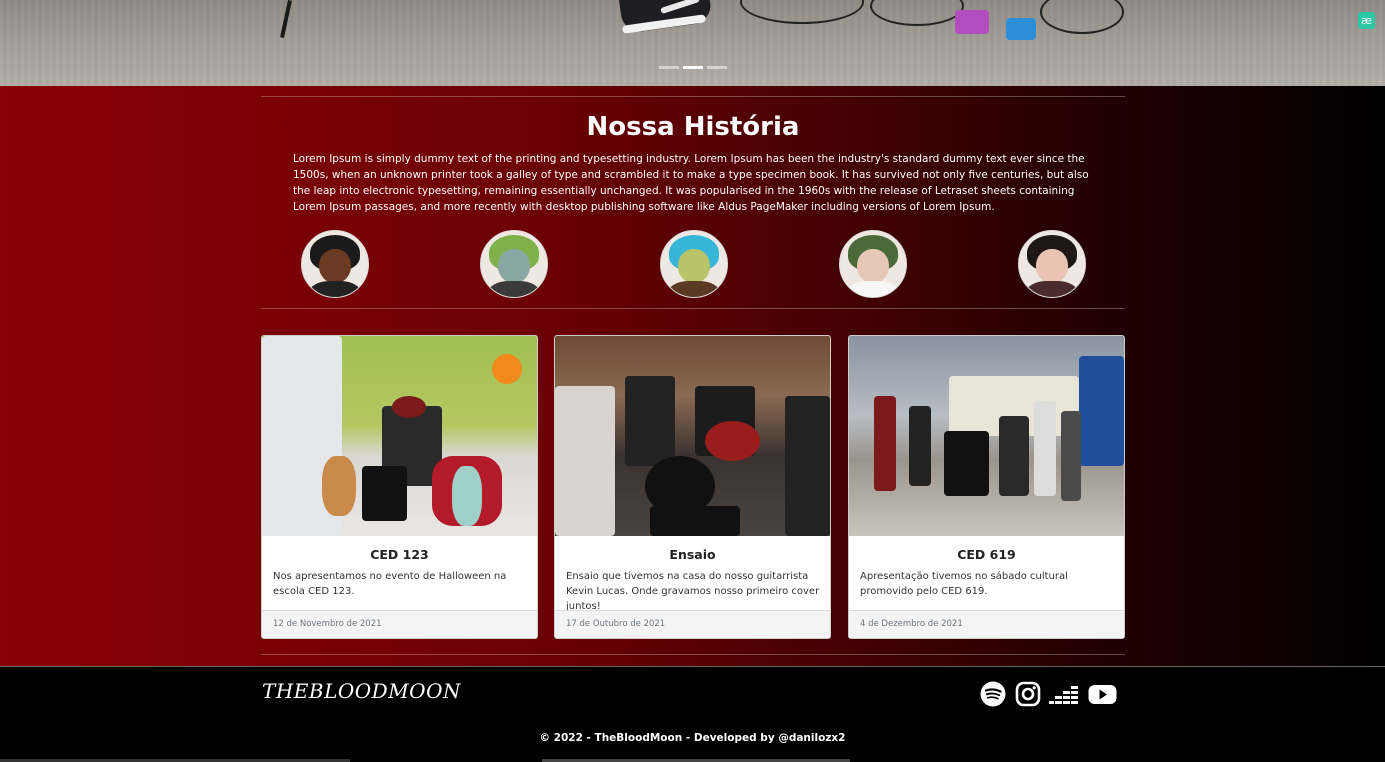 Image resolution: width=1385 pixels, height=762 pixels. I want to click on youtube-icon, so click(1102, 694).